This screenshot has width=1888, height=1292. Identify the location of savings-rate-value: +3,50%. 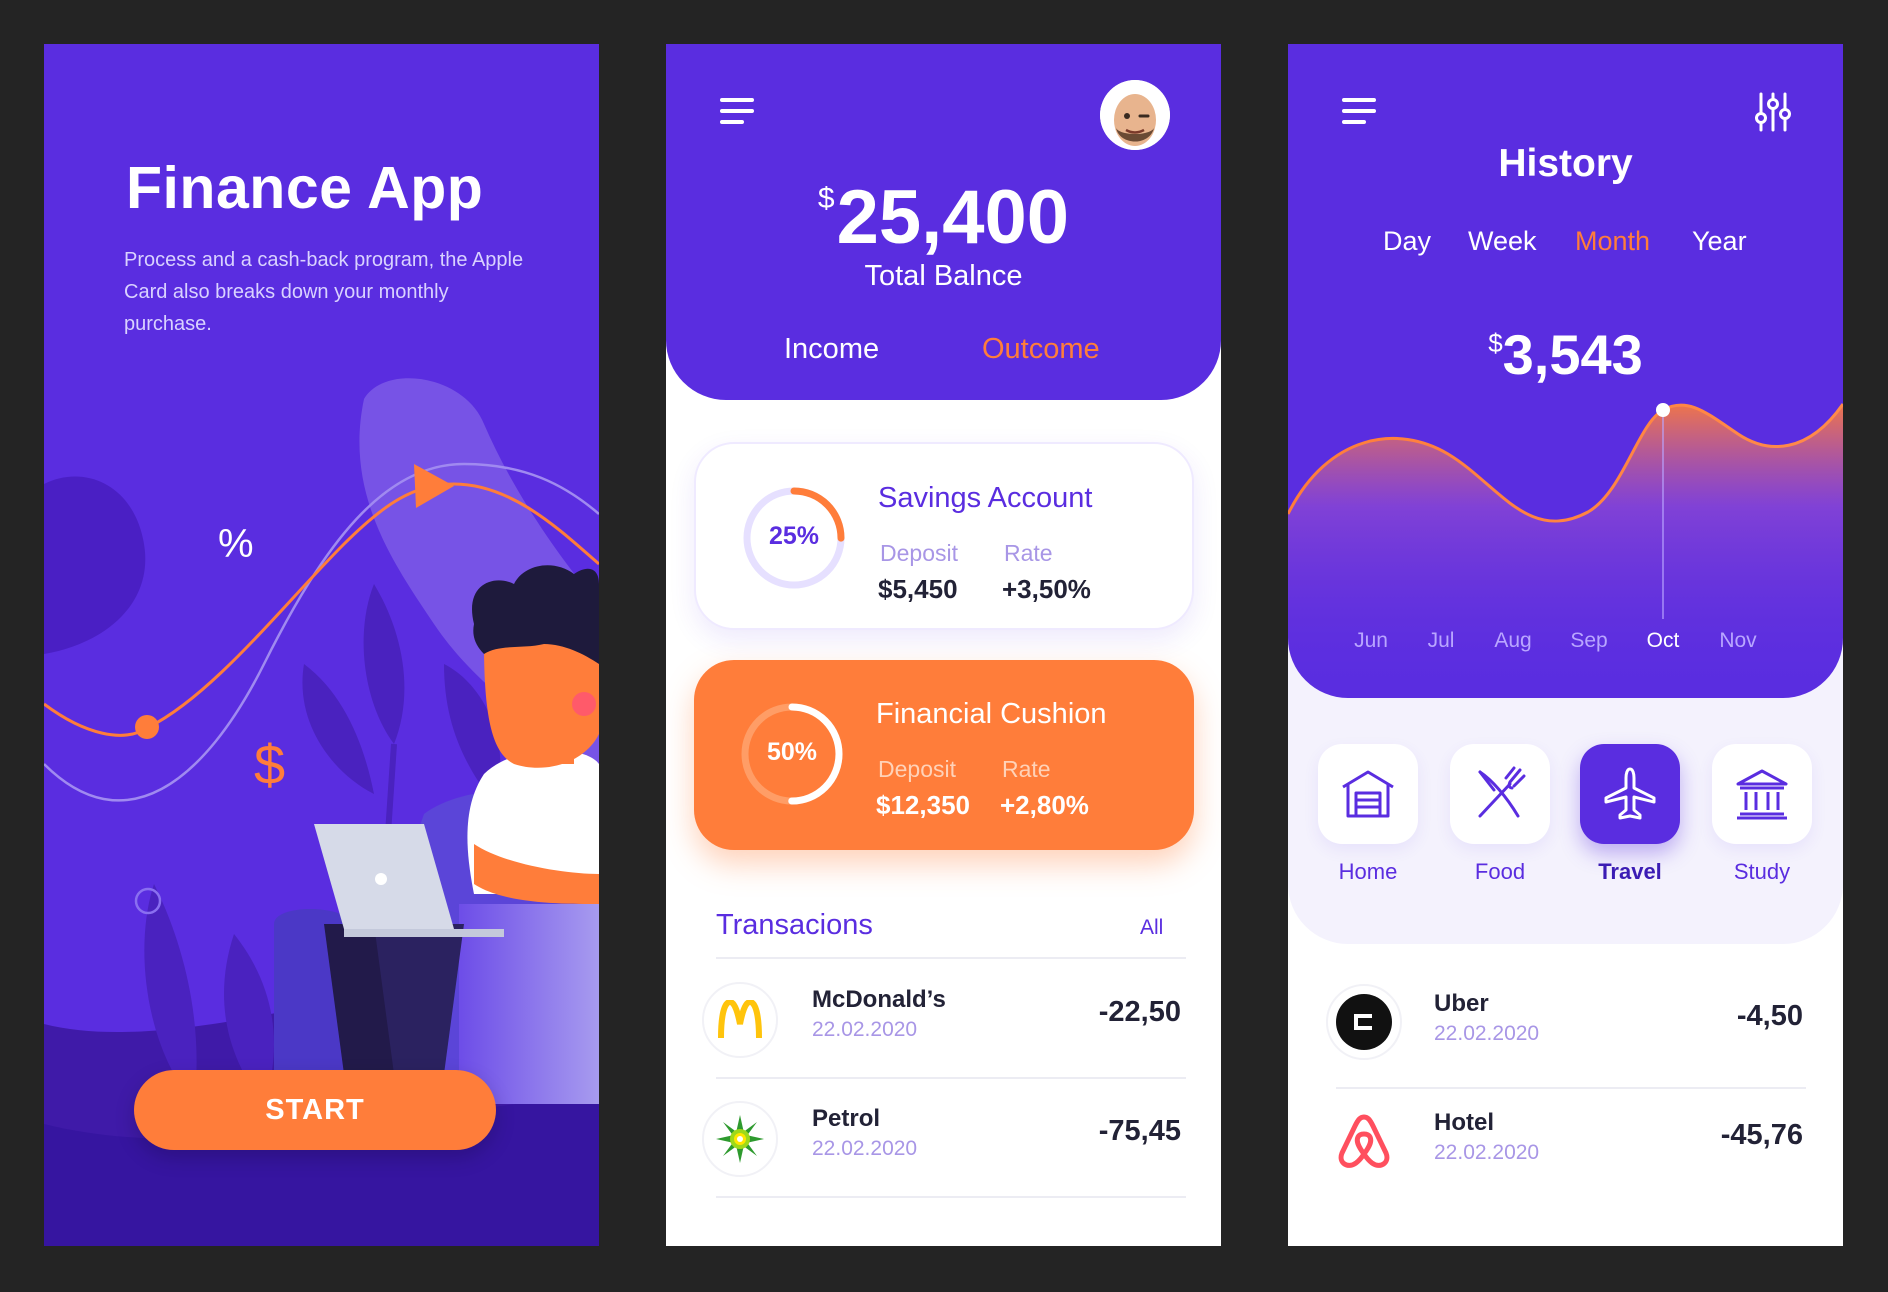
(1046, 589).